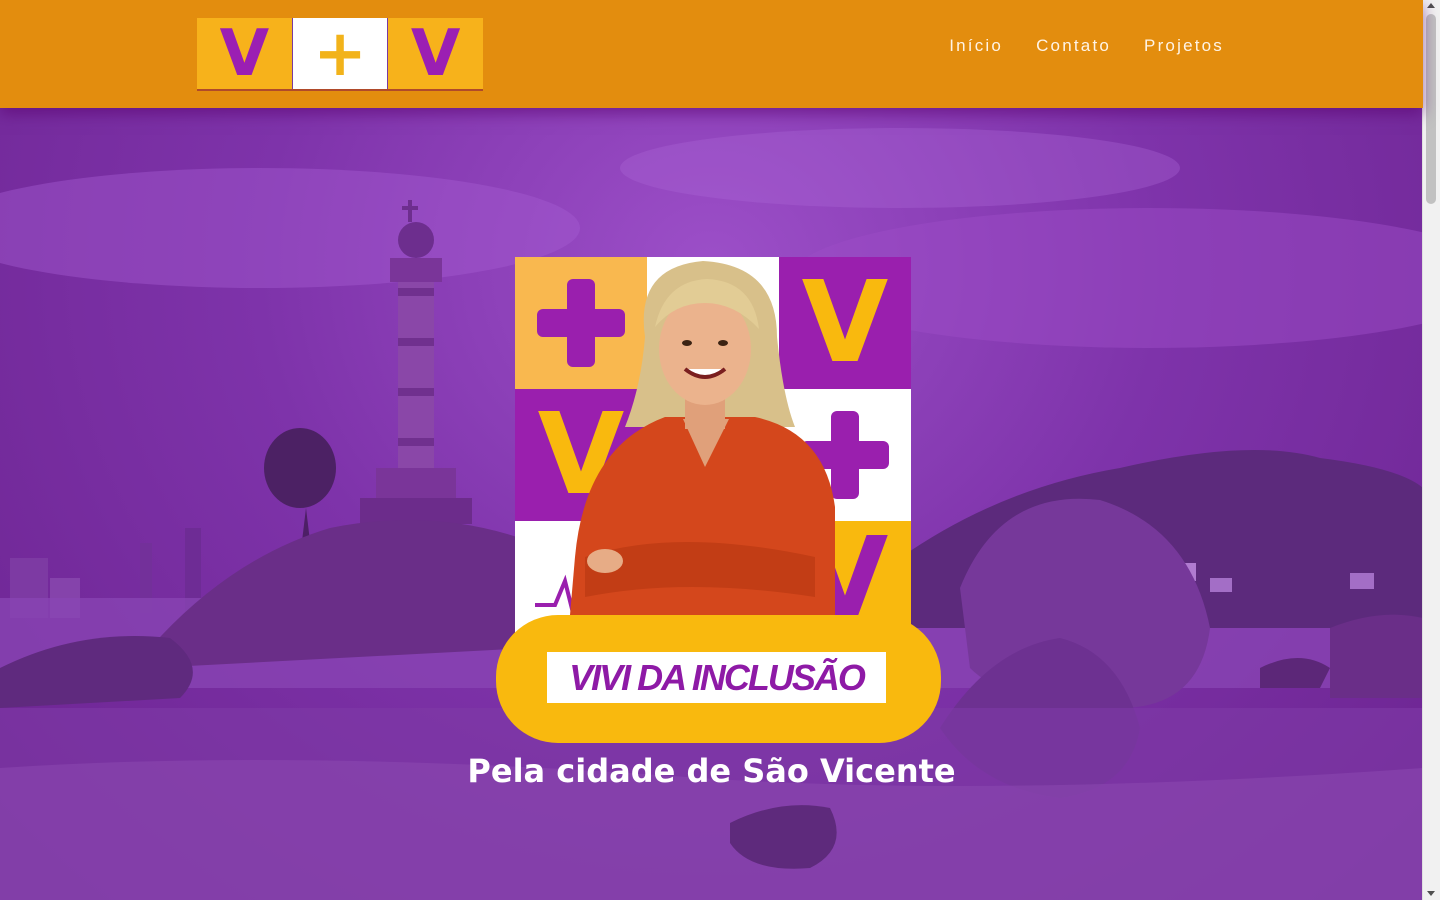 This screenshot has width=1440, height=900. I want to click on candidate-photo, so click(702, 438).